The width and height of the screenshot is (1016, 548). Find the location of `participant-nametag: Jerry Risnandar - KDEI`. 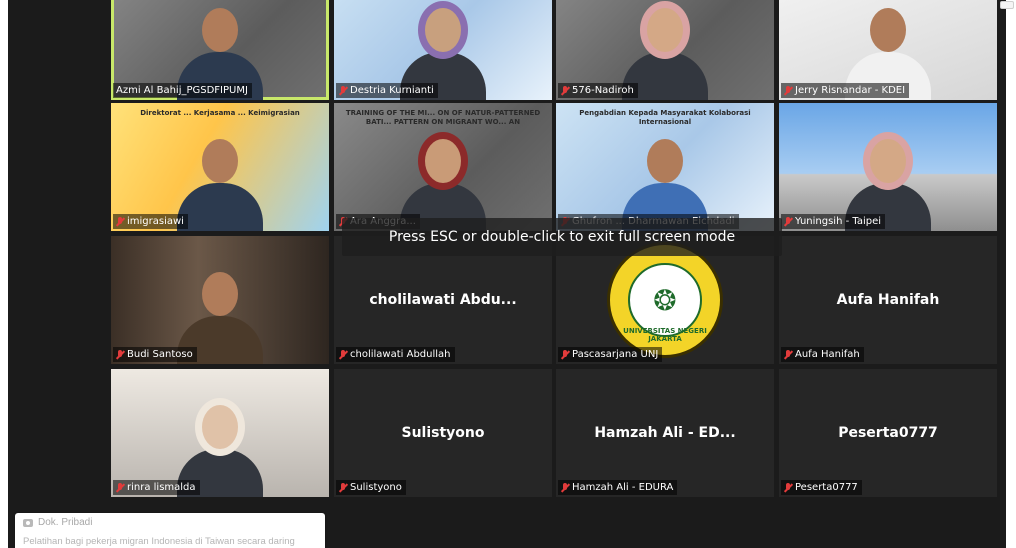

participant-nametag: Jerry Risnandar - KDEI is located at coordinates (845, 90).